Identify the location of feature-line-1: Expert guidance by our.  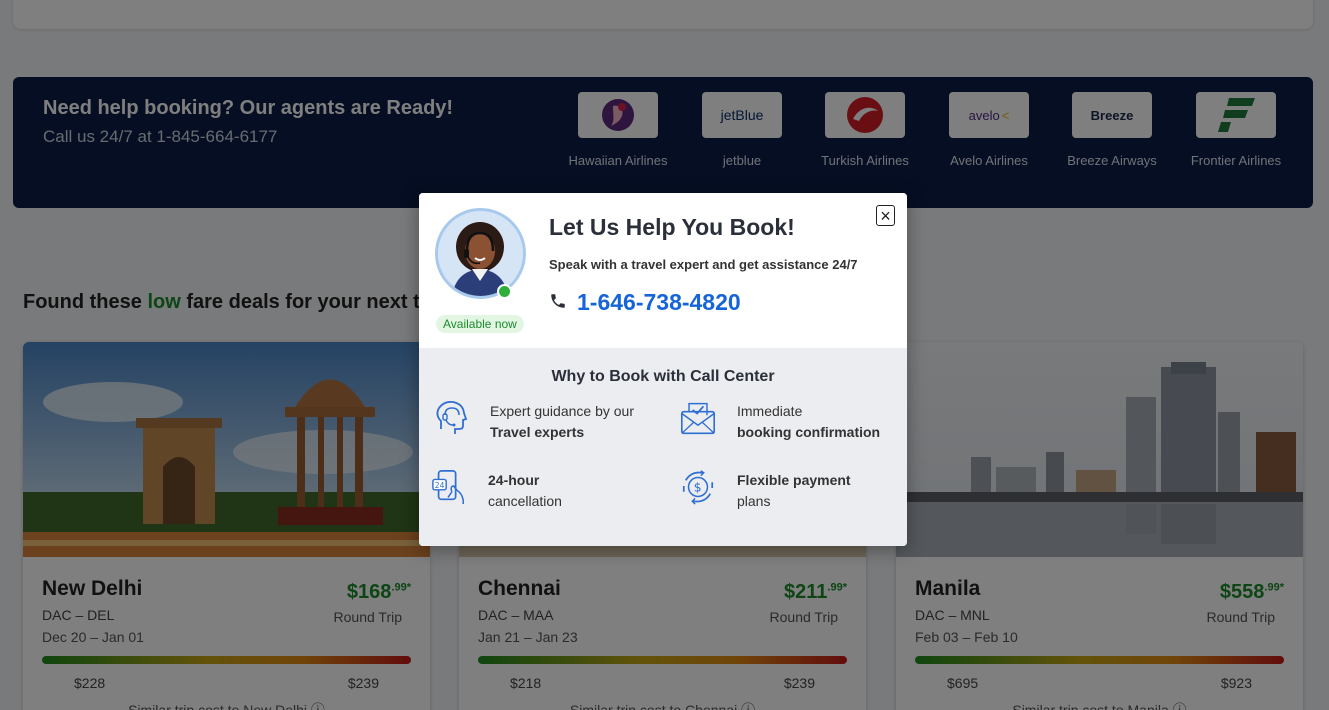
(562, 411).